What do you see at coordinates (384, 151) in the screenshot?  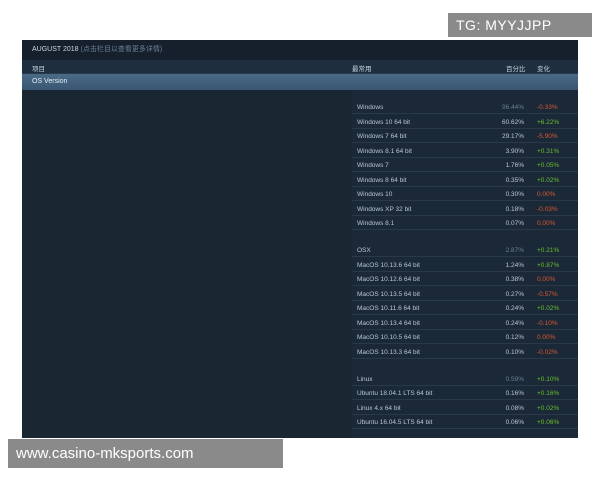 I see `os-name: Windows 8.1 64 bit` at bounding box center [384, 151].